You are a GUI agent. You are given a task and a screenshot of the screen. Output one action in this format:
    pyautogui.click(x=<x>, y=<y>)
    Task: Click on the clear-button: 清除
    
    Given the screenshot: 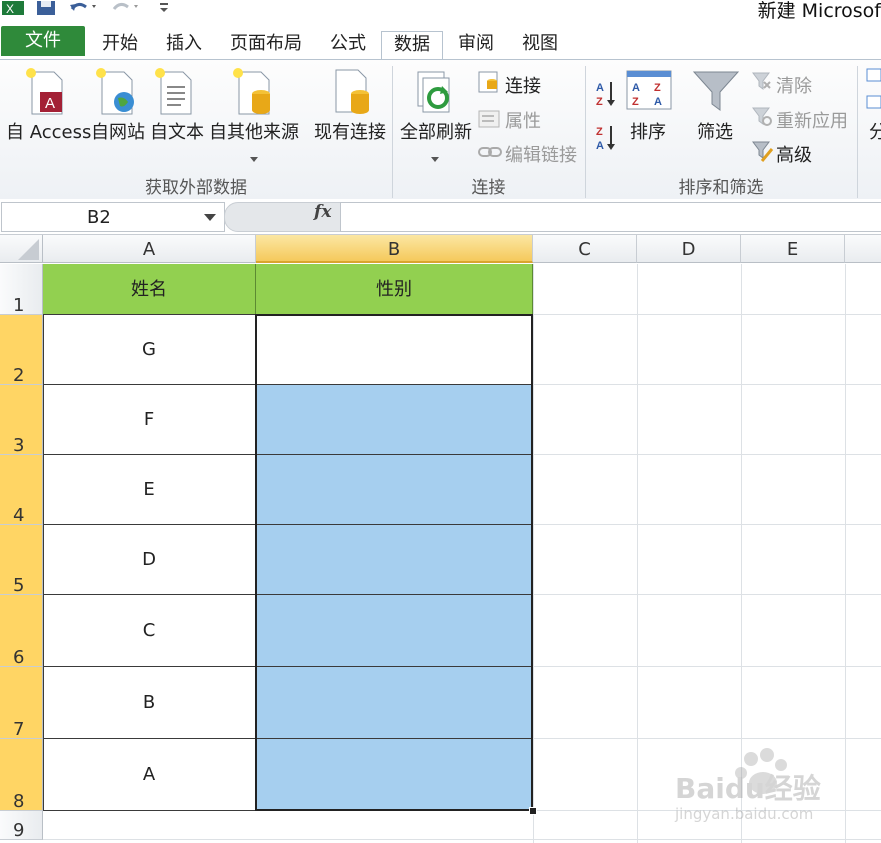 What is the action you would take?
    pyautogui.click(x=794, y=85)
    